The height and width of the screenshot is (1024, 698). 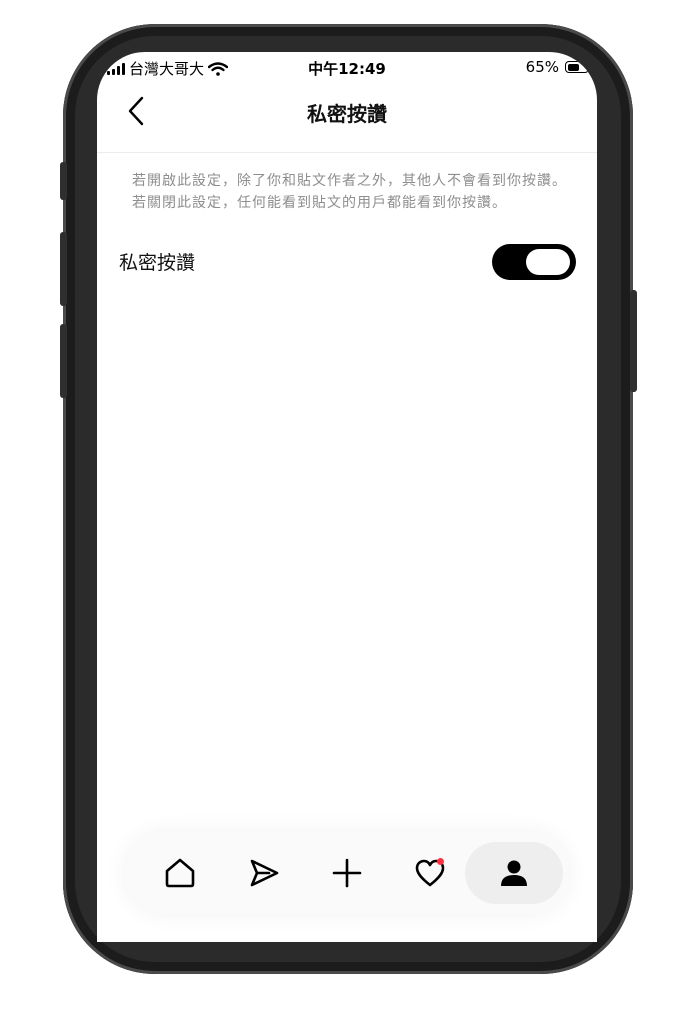 What do you see at coordinates (63, 181) in the screenshot?
I see `silent-switch` at bounding box center [63, 181].